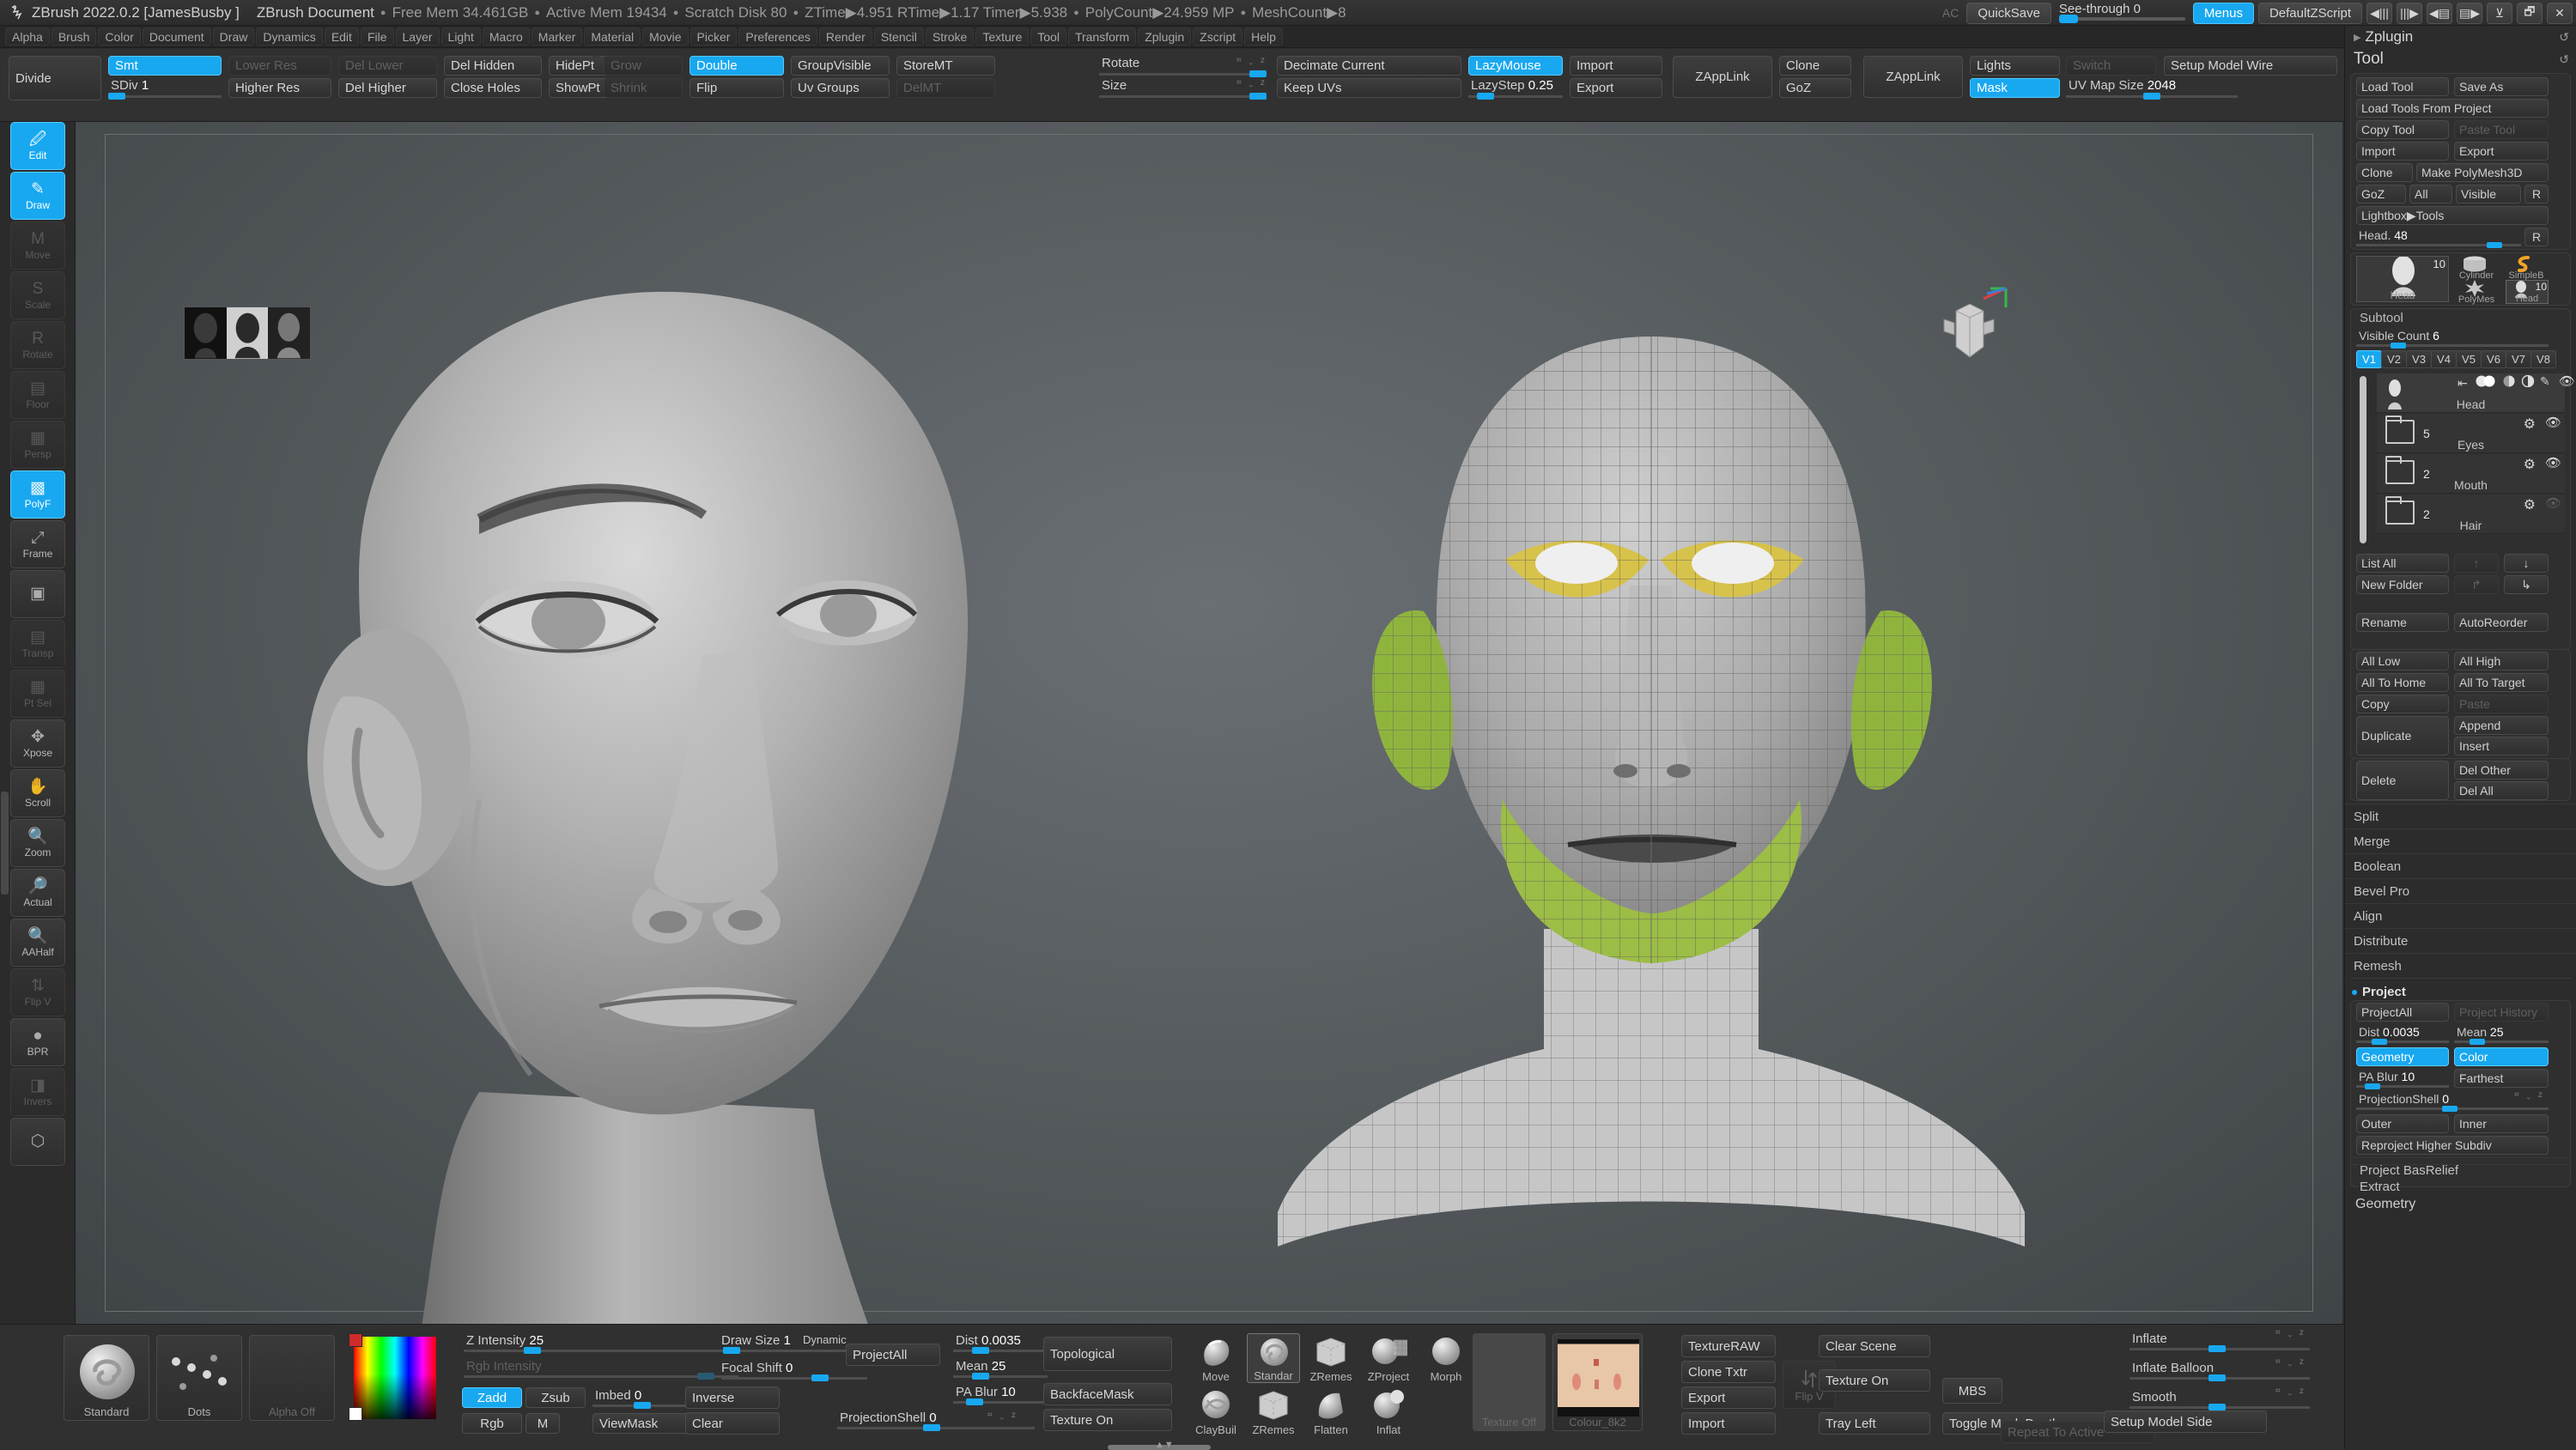 Image resolution: width=2576 pixels, height=1450 pixels. What do you see at coordinates (2471, 474) in the screenshot?
I see `subtool-row-mouth: 2 ⚙ 👁 Mouth` at bounding box center [2471, 474].